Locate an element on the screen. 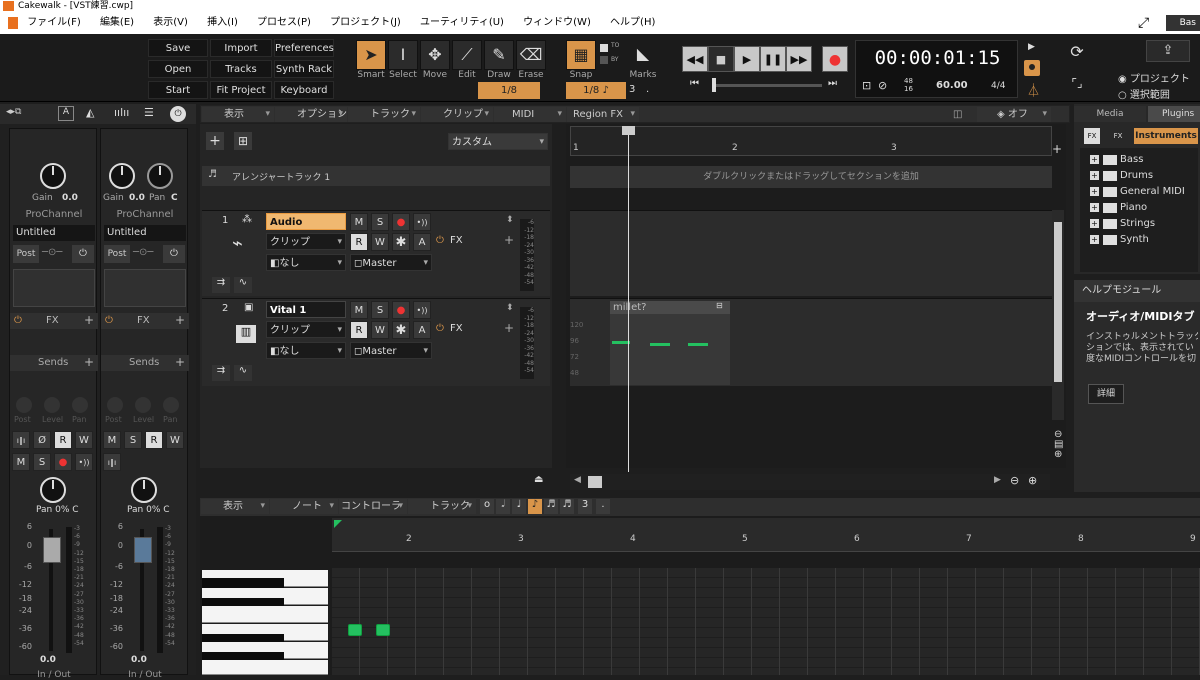 The height and width of the screenshot is (680, 1200). post-button: Post is located at coordinates (117, 254).